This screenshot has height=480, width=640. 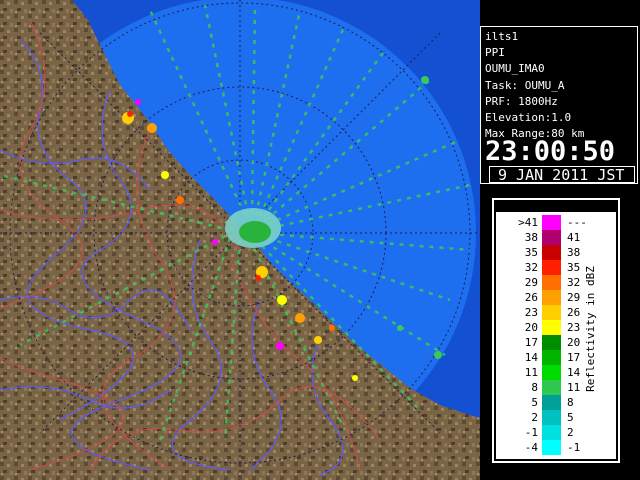 What do you see at coordinates (577, 222) in the screenshot?
I see `legend-high-value: ---` at bounding box center [577, 222].